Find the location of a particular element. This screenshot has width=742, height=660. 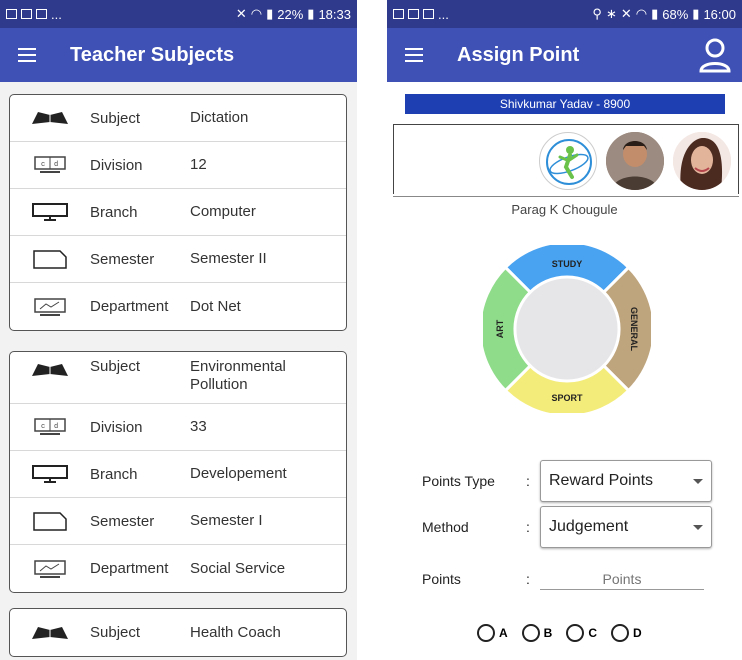

wheel-label-general: GENERAL is located at coordinates (634, 329).